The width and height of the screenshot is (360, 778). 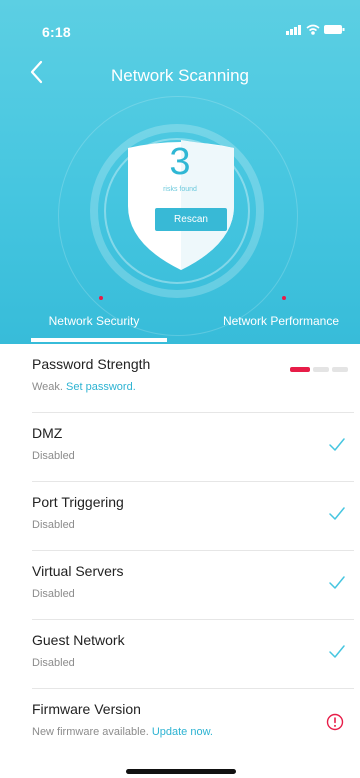 What do you see at coordinates (193, 654) in the screenshot?
I see `list-item-guest-network: Guest Network Disabled` at bounding box center [193, 654].